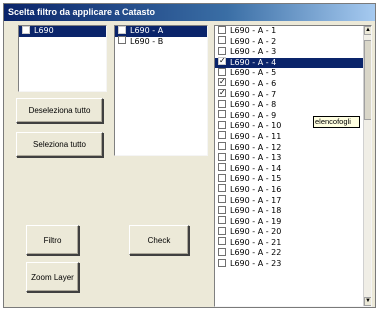 The image size is (379, 311). Describe the element at coordinates (59, 144) in the screenshot. I see `select-all-button: Seleziona tutto` at that location.